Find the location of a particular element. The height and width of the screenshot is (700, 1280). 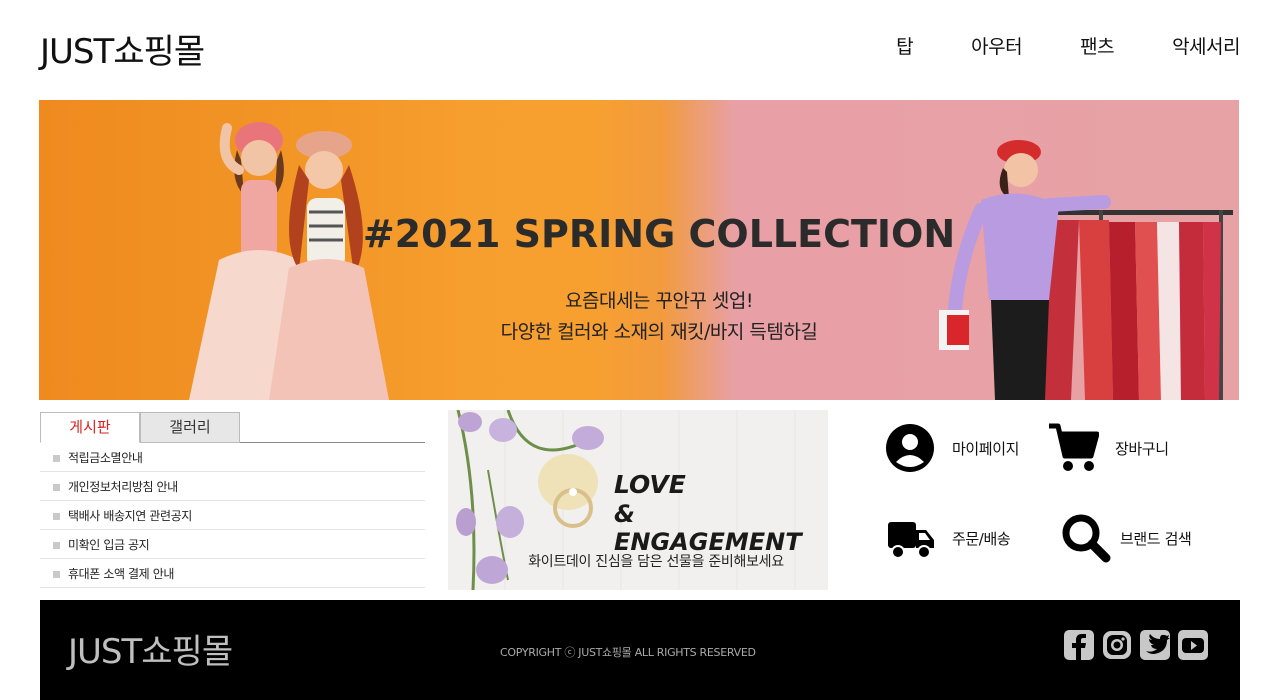

hero-rack-image is located at coordinates (1086, 270).